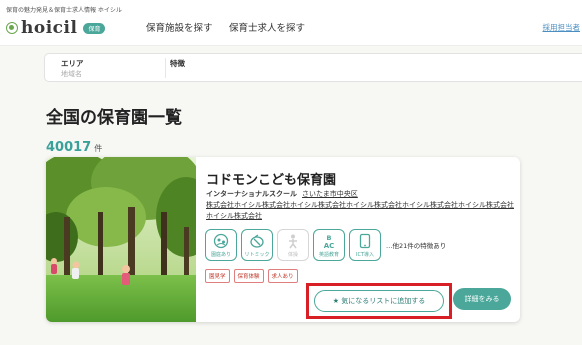  What do you see at coordinates (562, 27) in the screenshot?
I see `nav-recruiter-link: 採用担当者` at bounding box center [562, 27].